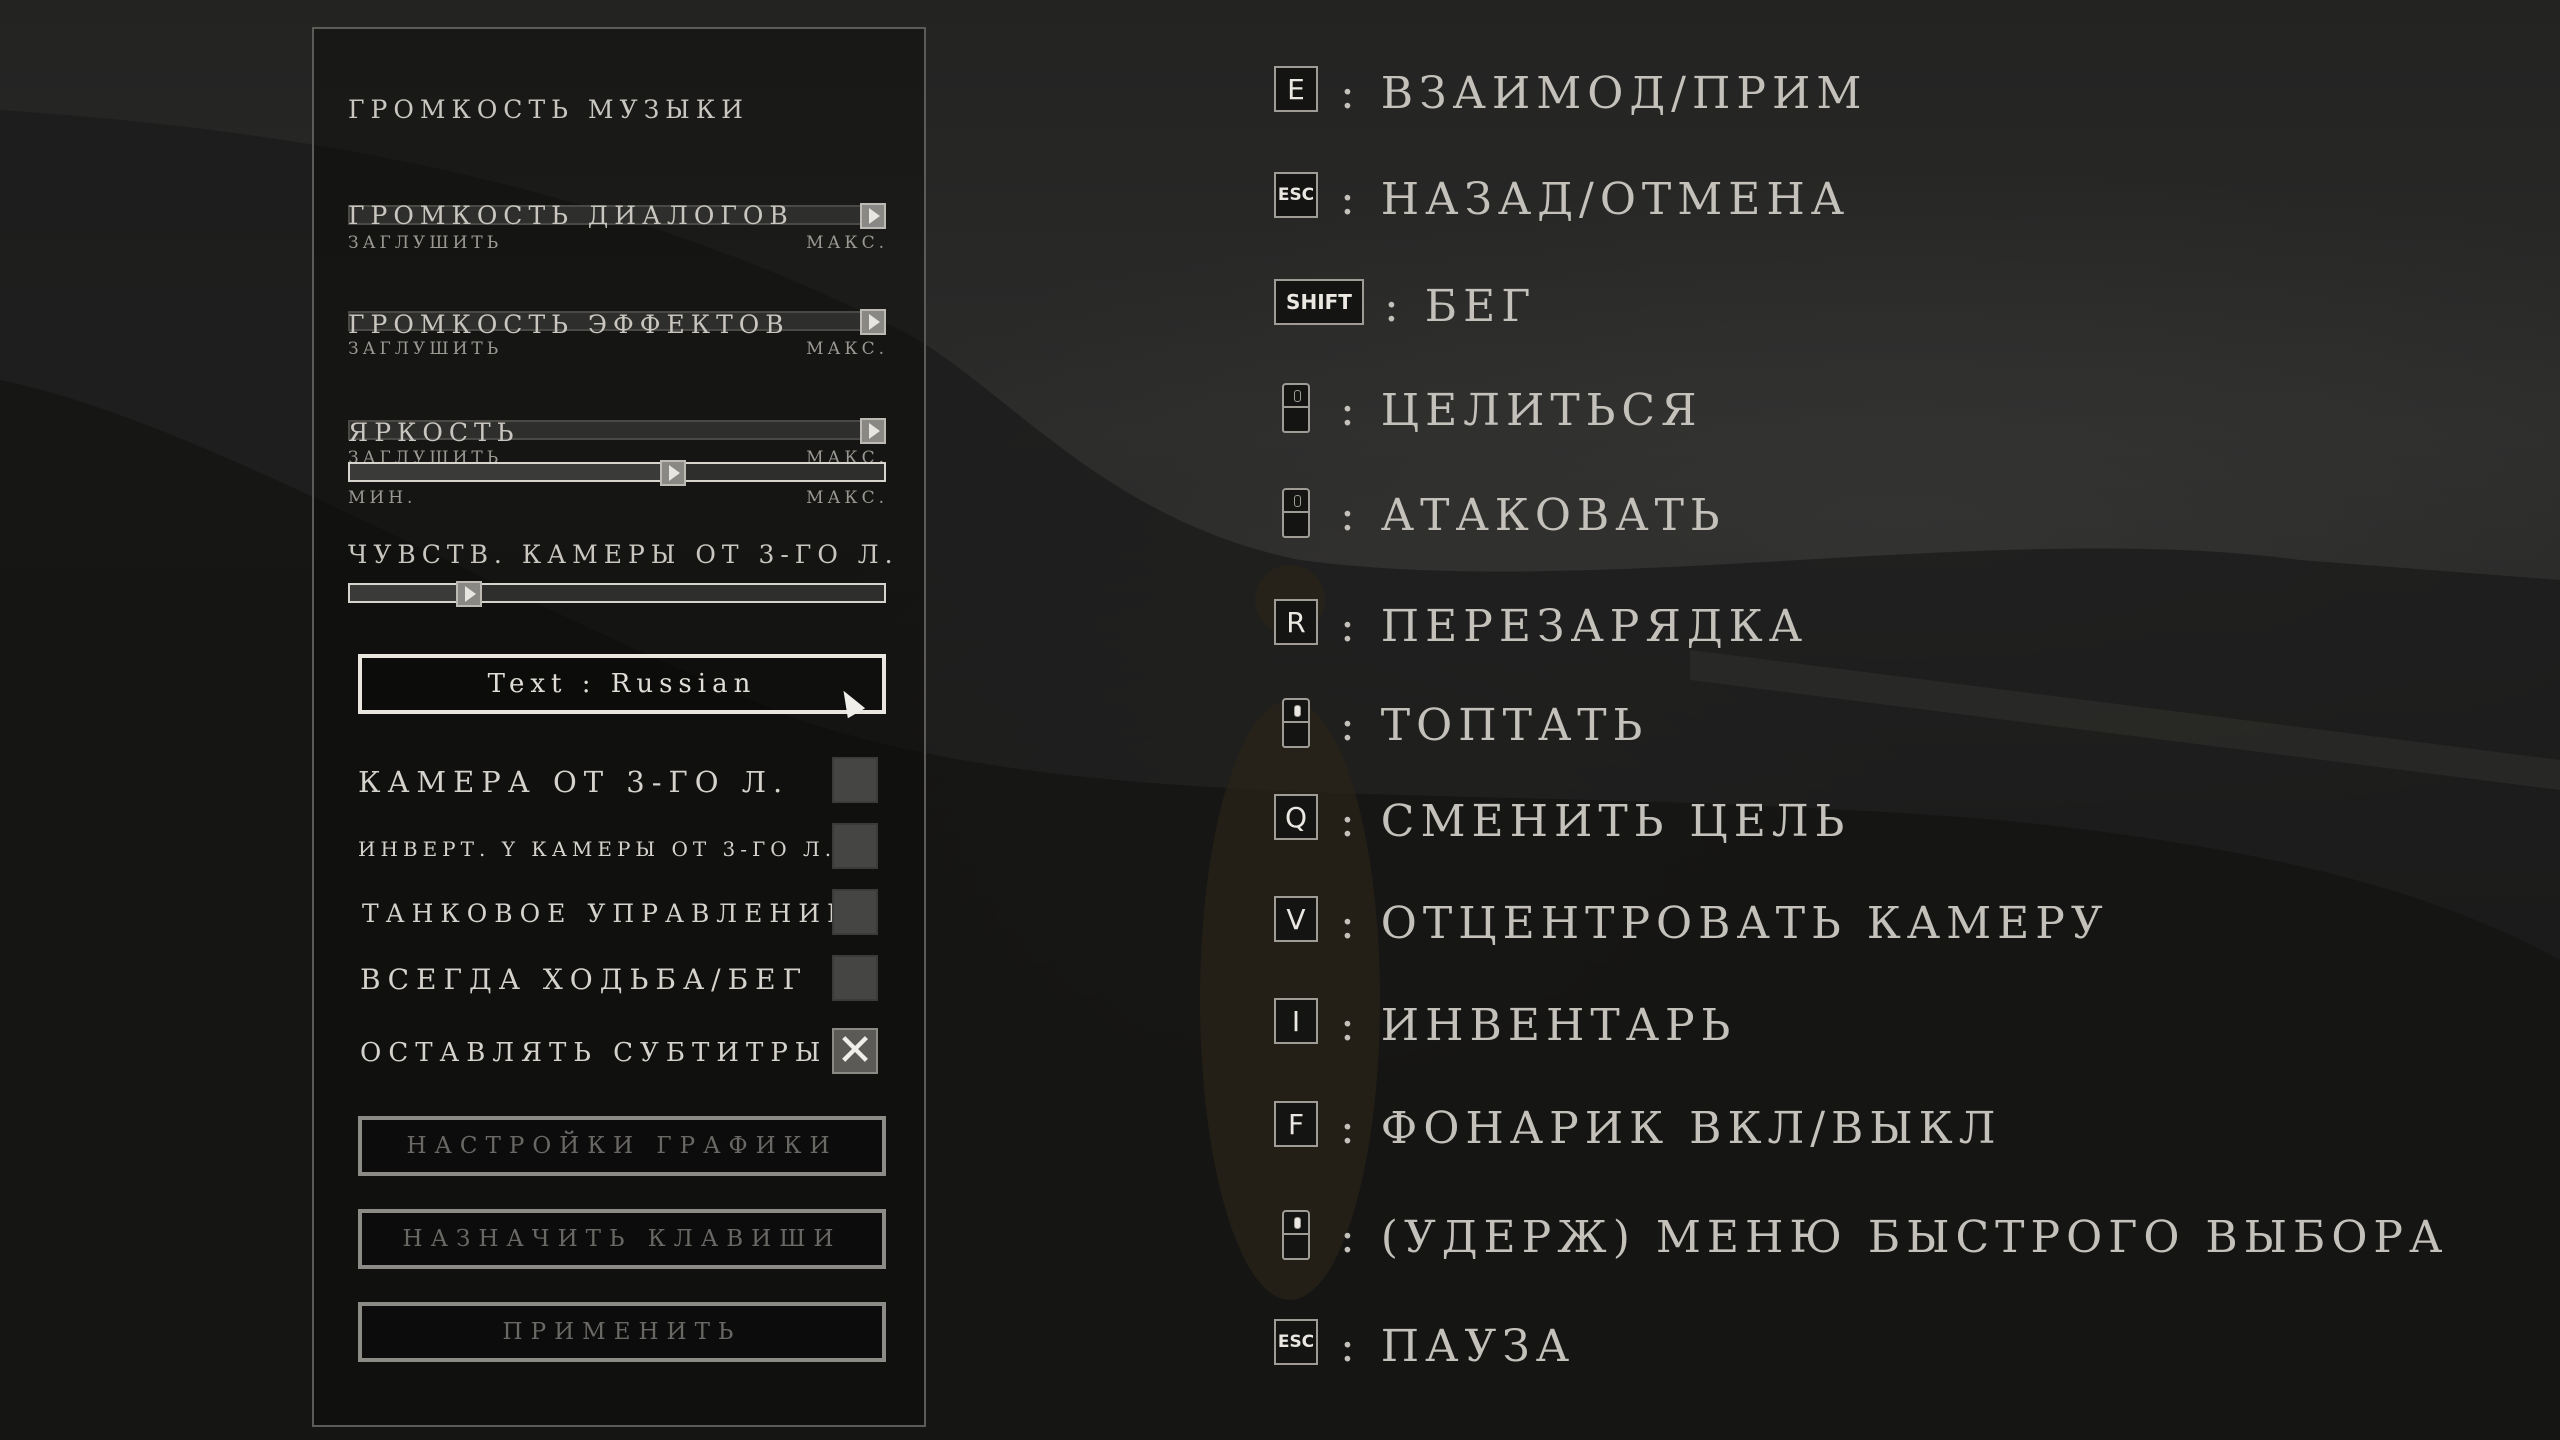 This screenshot has height=1440, width=2560. What do you see at coordinates (1296, 1021) in the screenshot?
I see `key-i-icon: I` at bounding box center [1296, 1021].